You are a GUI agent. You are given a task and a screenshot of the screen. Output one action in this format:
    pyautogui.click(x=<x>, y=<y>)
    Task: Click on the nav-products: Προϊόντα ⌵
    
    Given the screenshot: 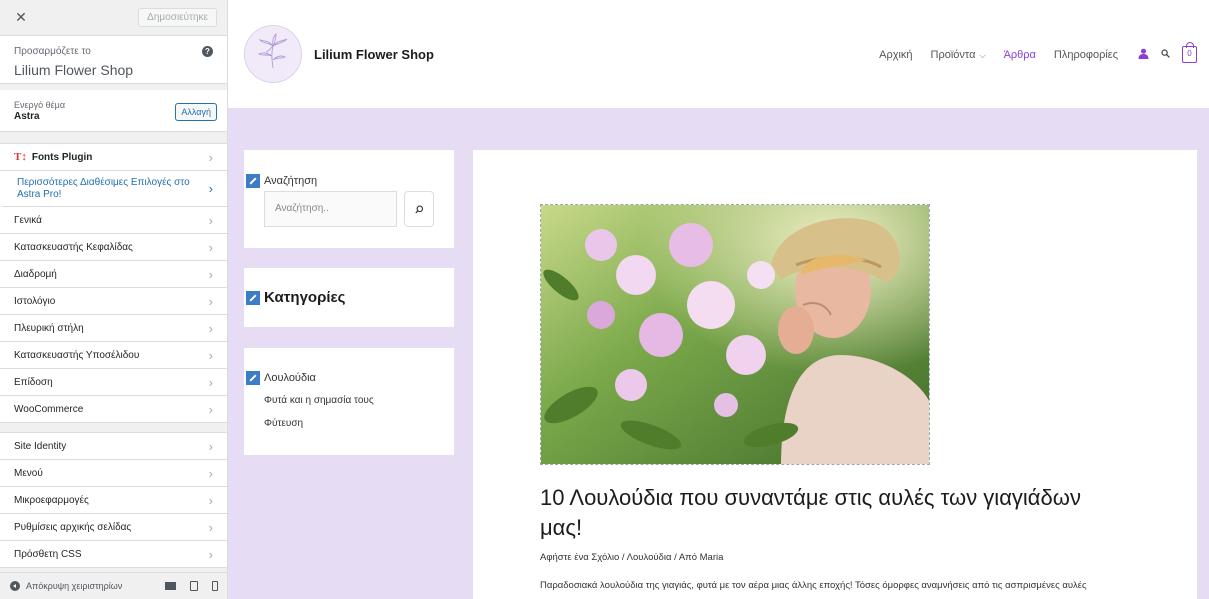 What is the action you would take?
    pyautogui.click(x=958, y=55)
    